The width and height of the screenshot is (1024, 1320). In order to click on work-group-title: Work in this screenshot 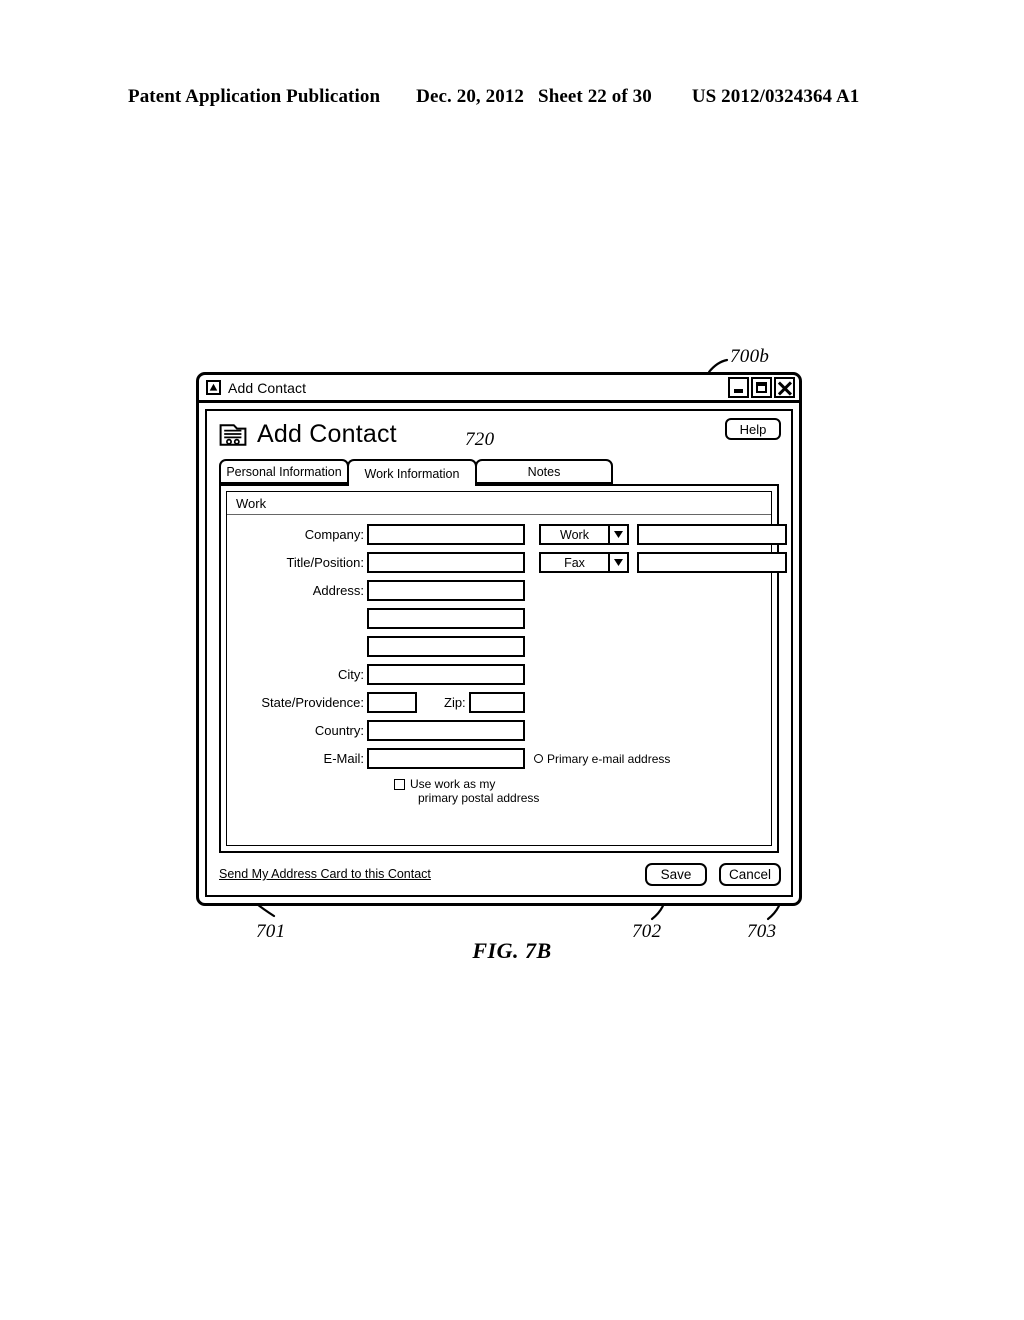, I will do `click(499, 503)`.